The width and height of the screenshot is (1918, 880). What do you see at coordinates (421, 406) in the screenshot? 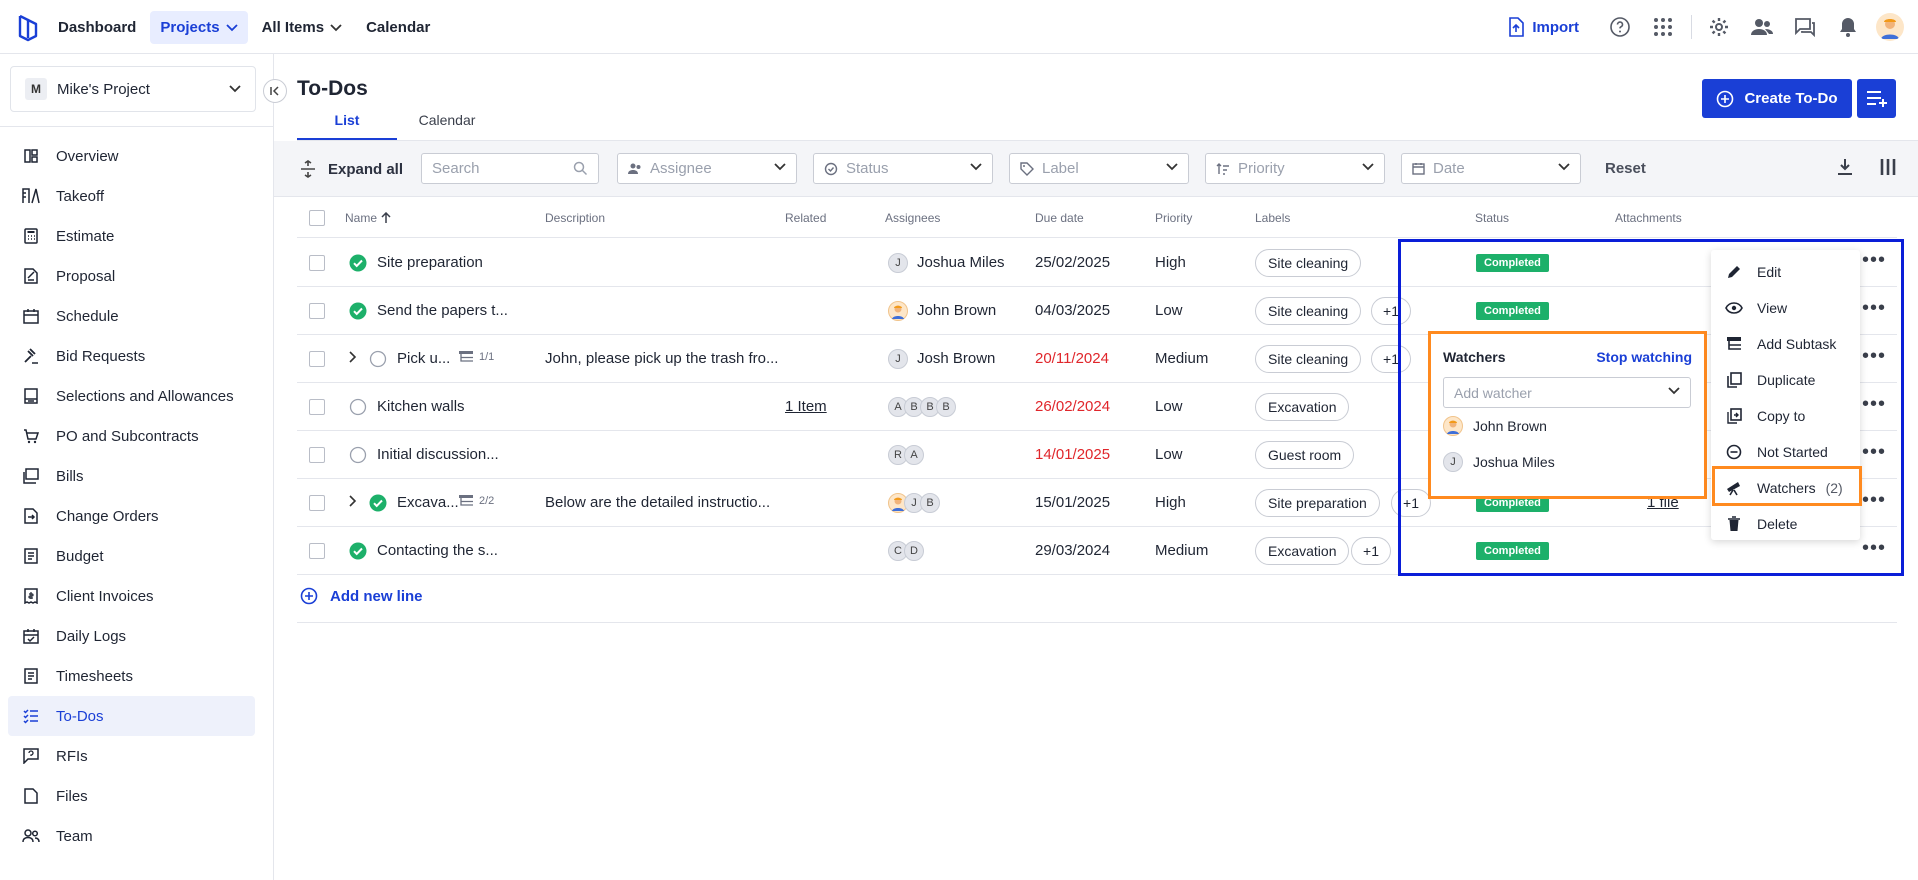
I see `todo-name: Kitchen walls` at bounding box center [421, 406].